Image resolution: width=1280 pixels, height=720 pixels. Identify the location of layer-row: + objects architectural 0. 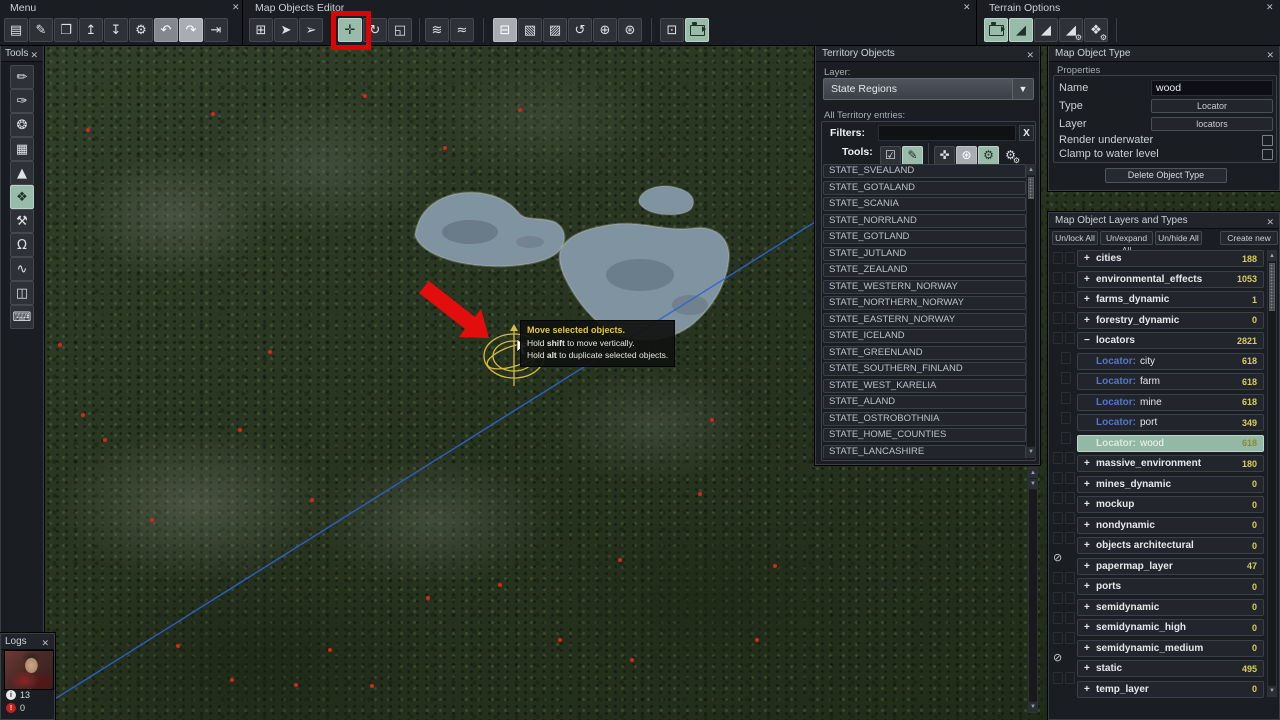
(1170, 545).